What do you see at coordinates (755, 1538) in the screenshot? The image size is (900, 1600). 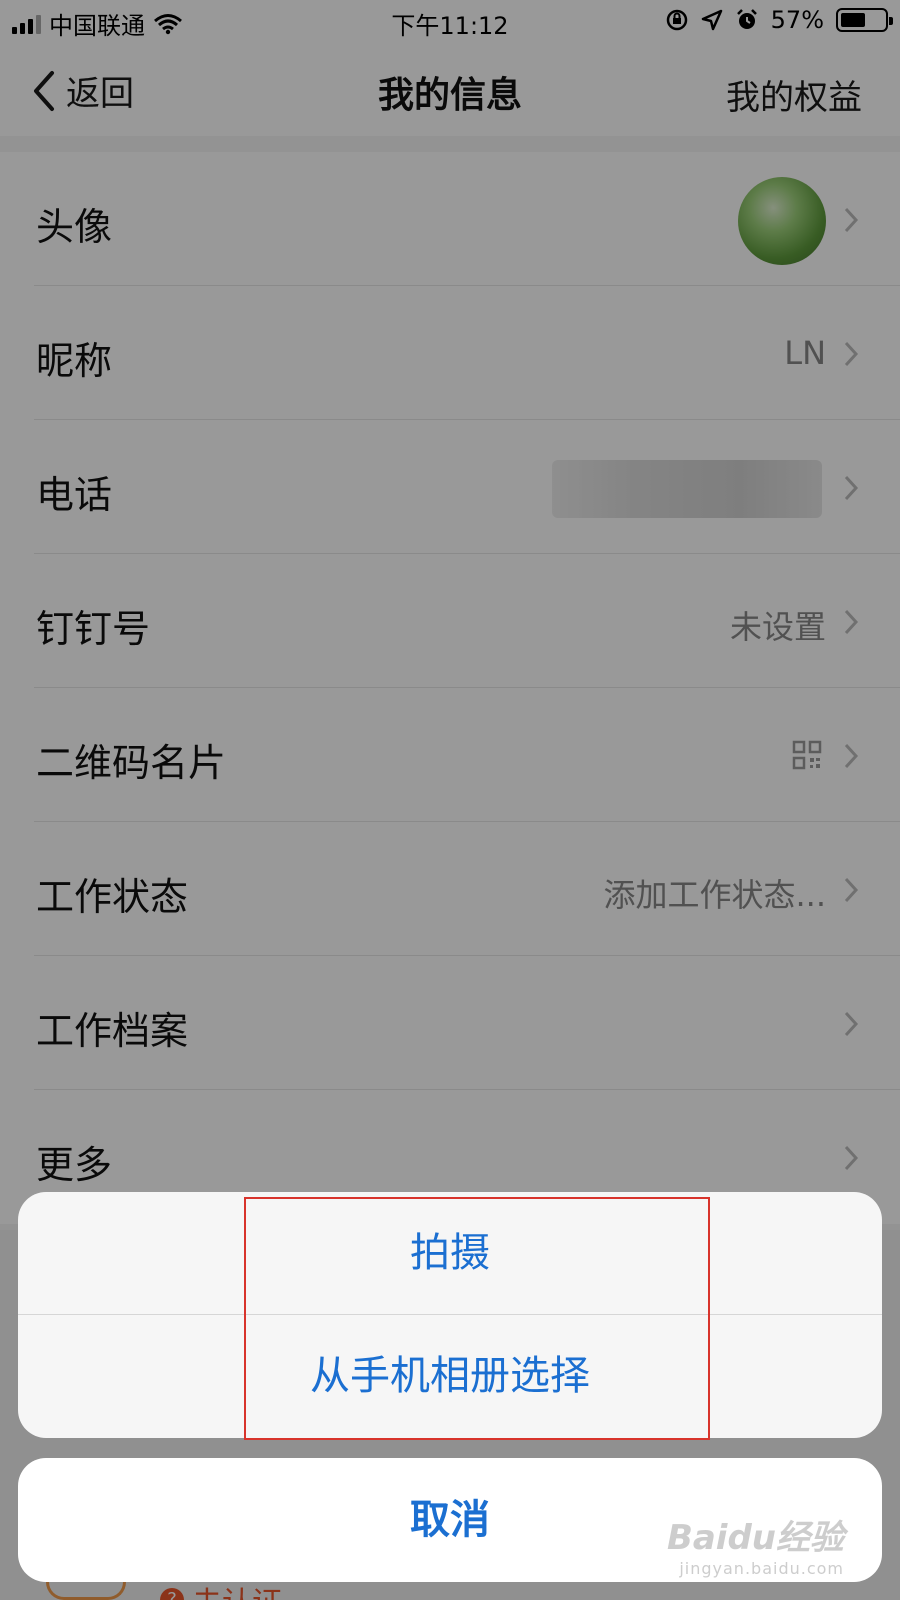 I see `watermark-main: Baidu经验` at bounding box center [755, 1538].